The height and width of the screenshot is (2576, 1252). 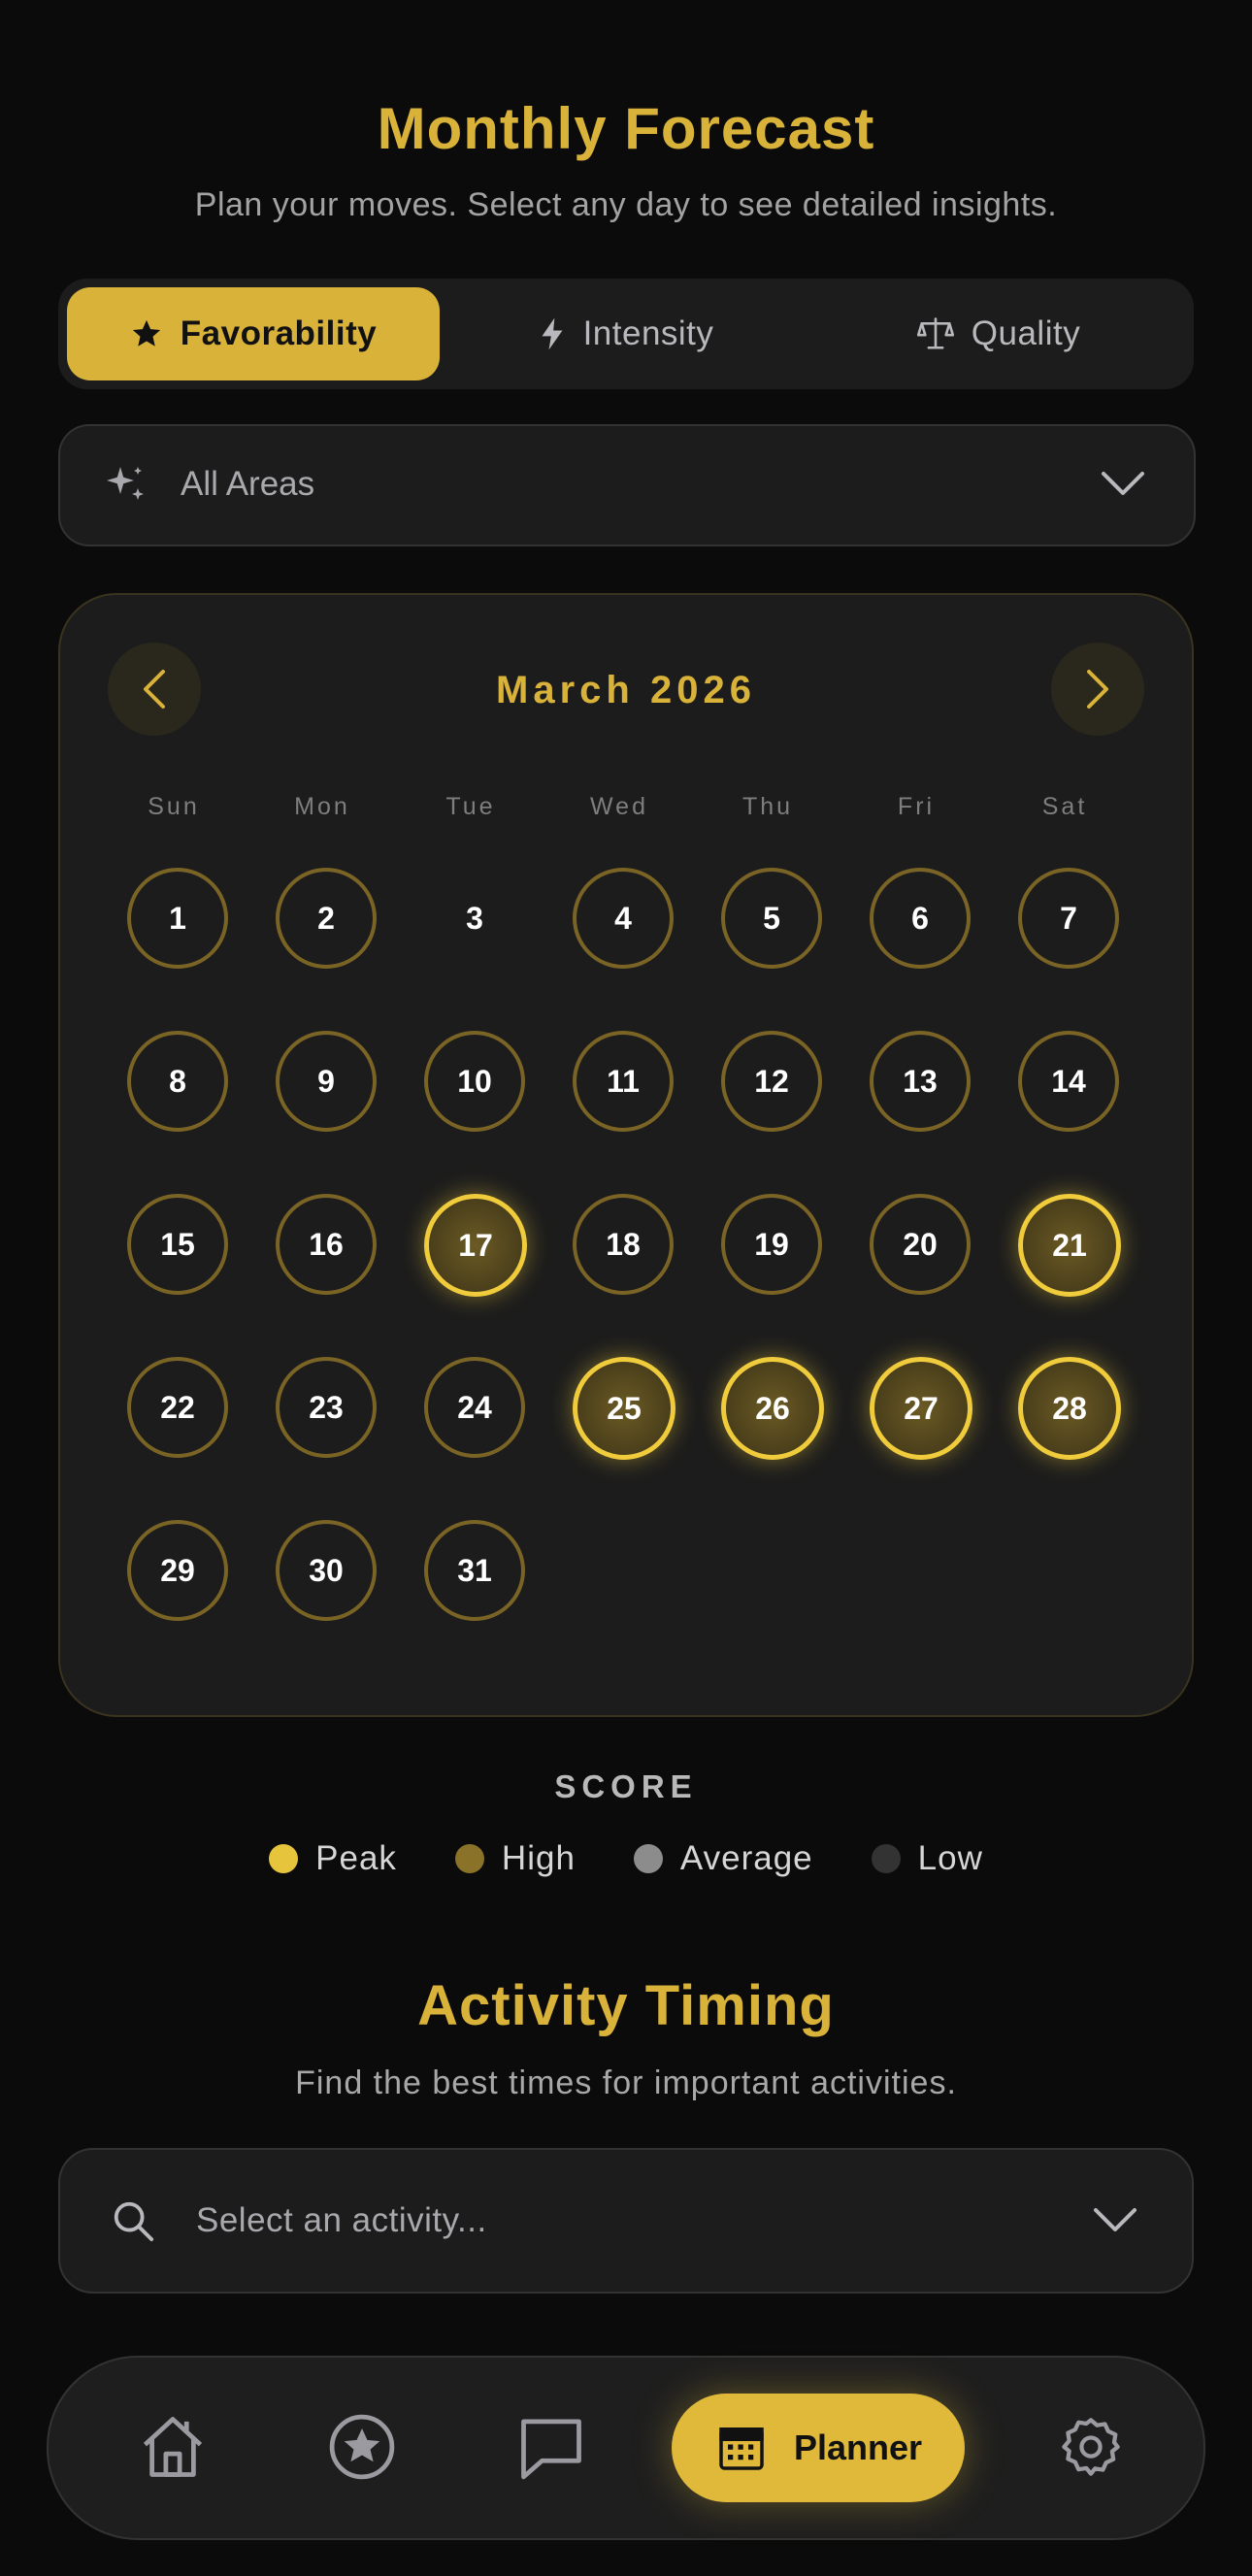 I want to click on calendar-day: 24, so click(x=474, y=1407).